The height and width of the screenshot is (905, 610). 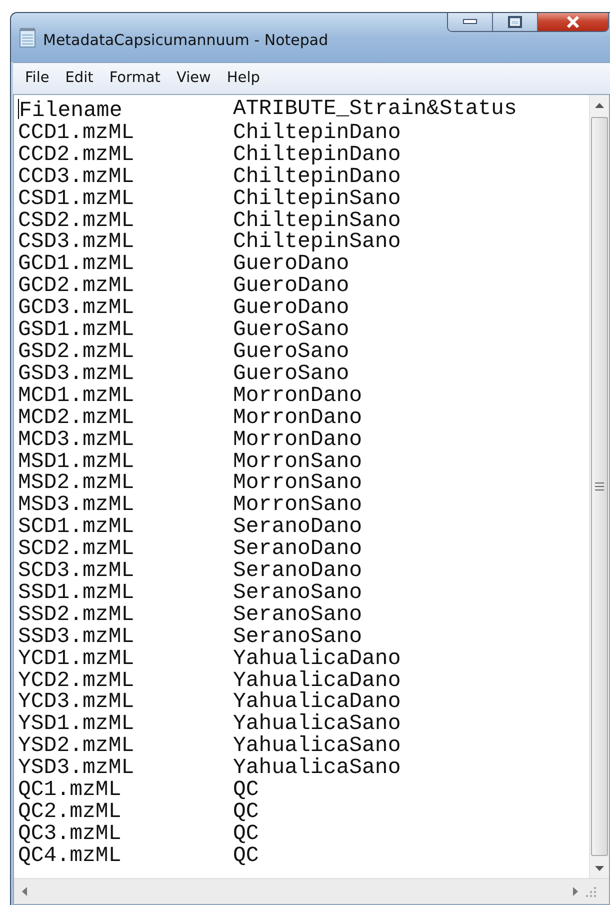 I want to click on file-name-text: YCD1.mzML, so click(x=76, y=658).